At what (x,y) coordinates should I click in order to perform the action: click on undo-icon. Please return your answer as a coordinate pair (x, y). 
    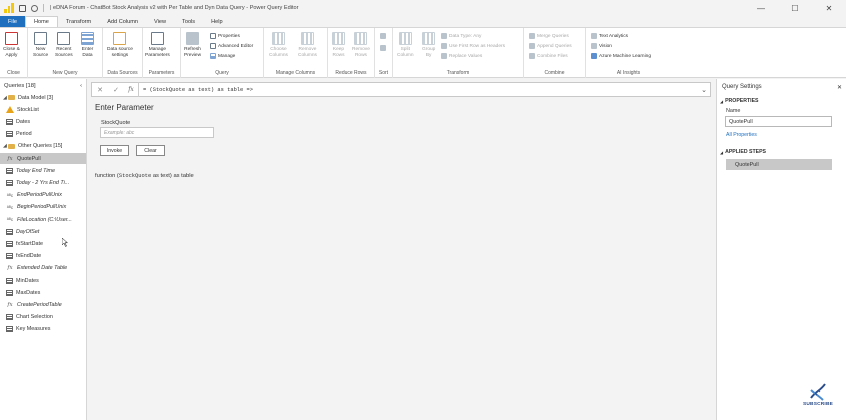
    Looking at the image, I should click on (34, 8).